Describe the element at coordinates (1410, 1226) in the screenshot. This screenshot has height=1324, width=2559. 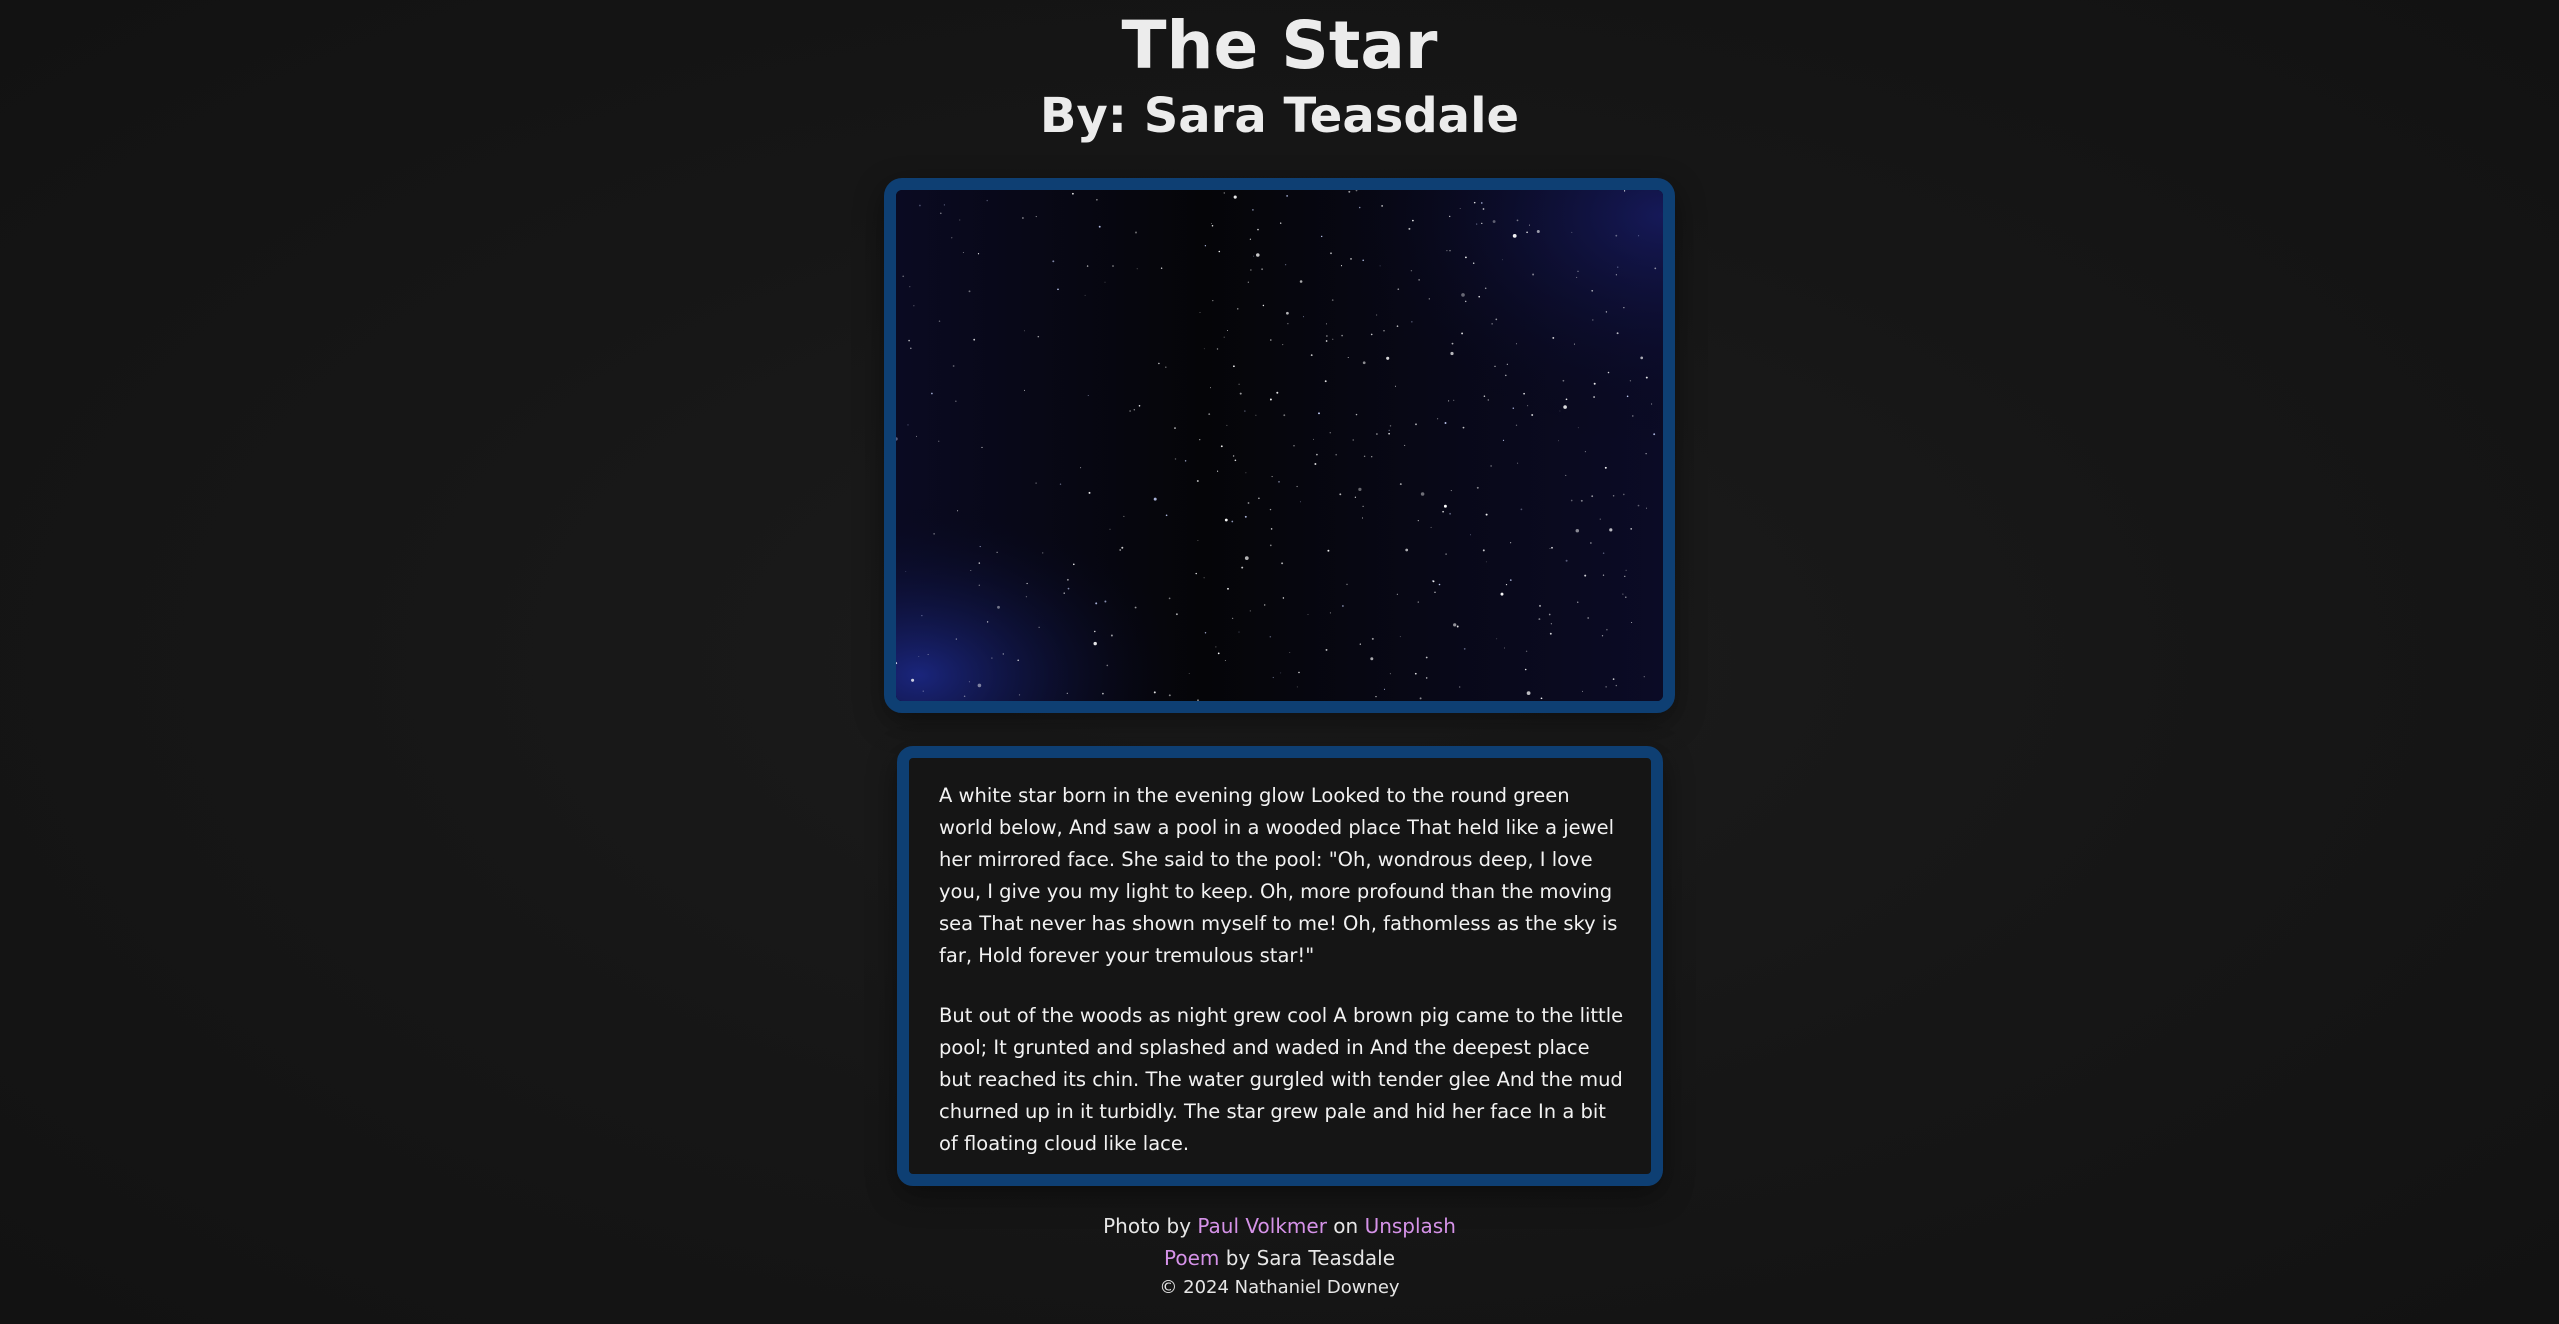
I see `unsplash-link: Unsplash` at that location.